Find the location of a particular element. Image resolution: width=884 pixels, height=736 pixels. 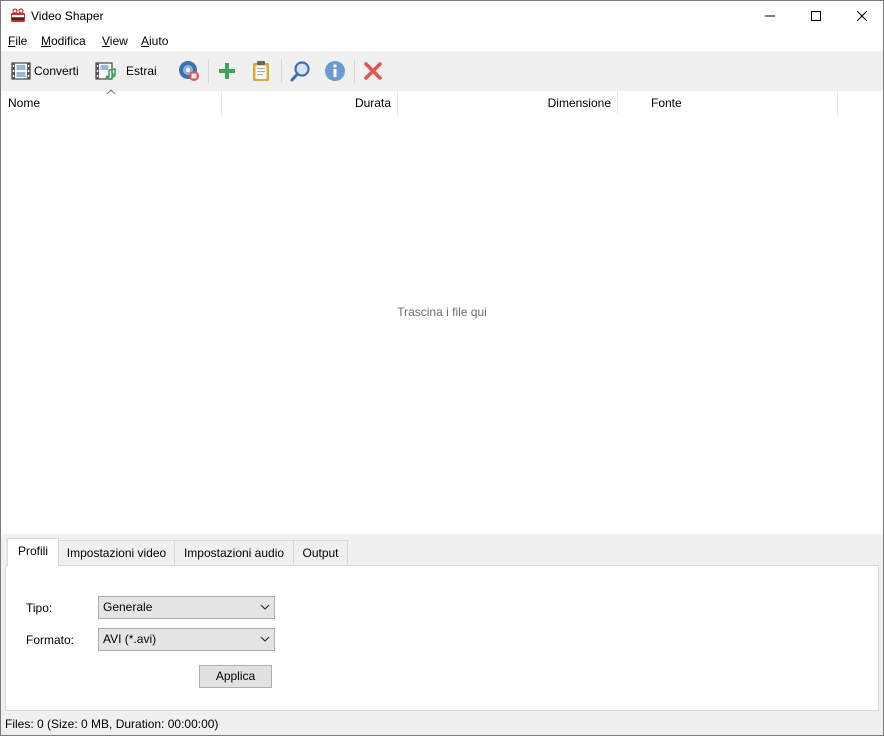

maximize-button is located at coordinates (816, 16).